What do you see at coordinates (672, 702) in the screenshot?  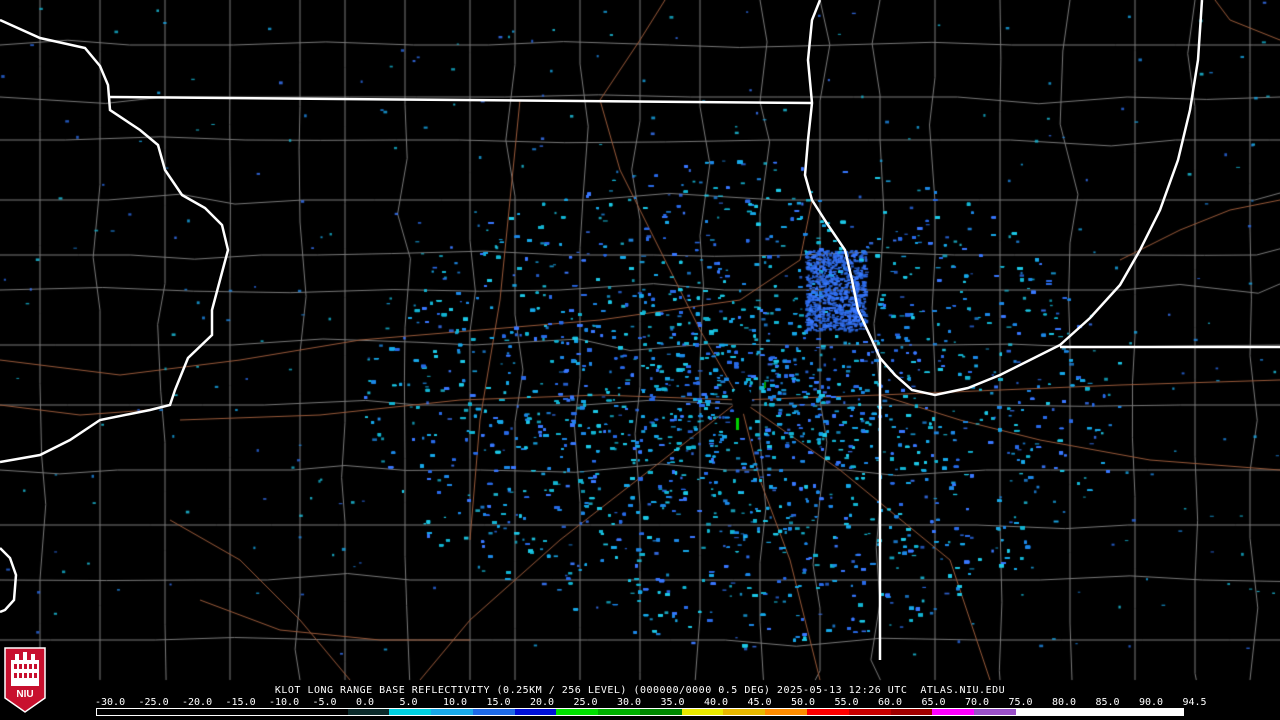 I see `colorbar-label: 35.0` at bounding box center [672, 702].